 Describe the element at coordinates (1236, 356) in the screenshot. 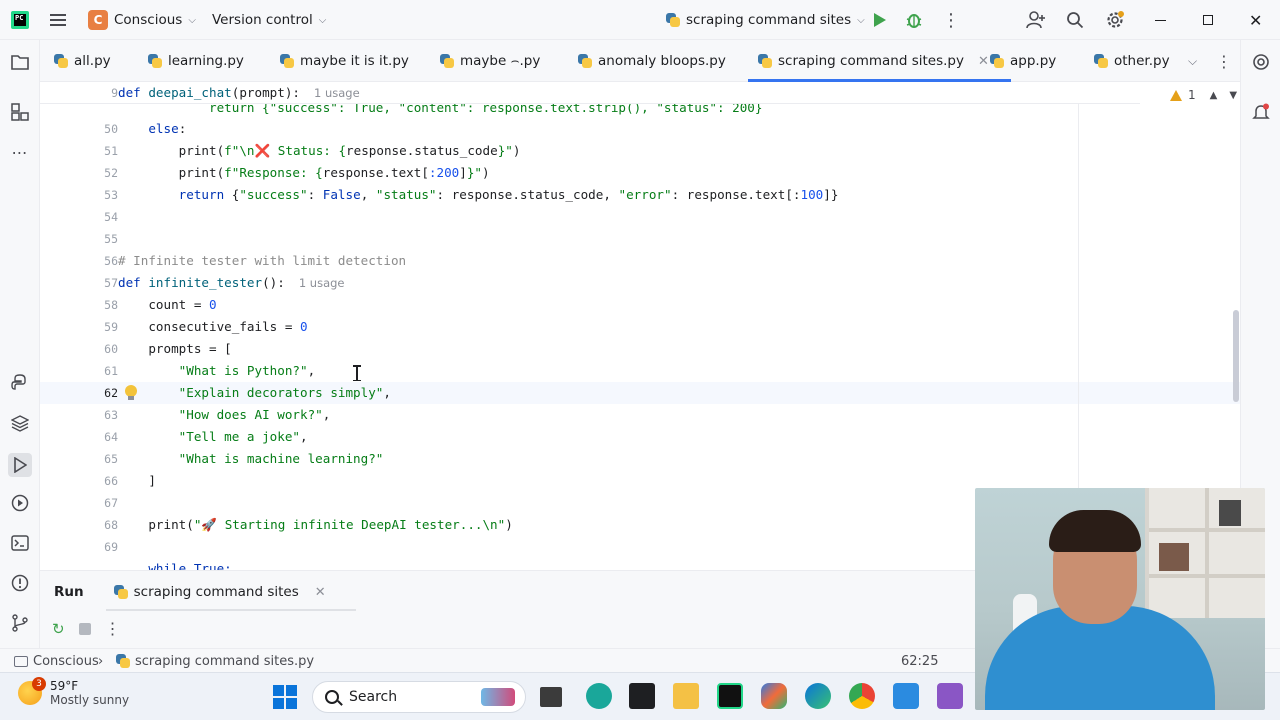

I see `editor-scrollbar` at that location.